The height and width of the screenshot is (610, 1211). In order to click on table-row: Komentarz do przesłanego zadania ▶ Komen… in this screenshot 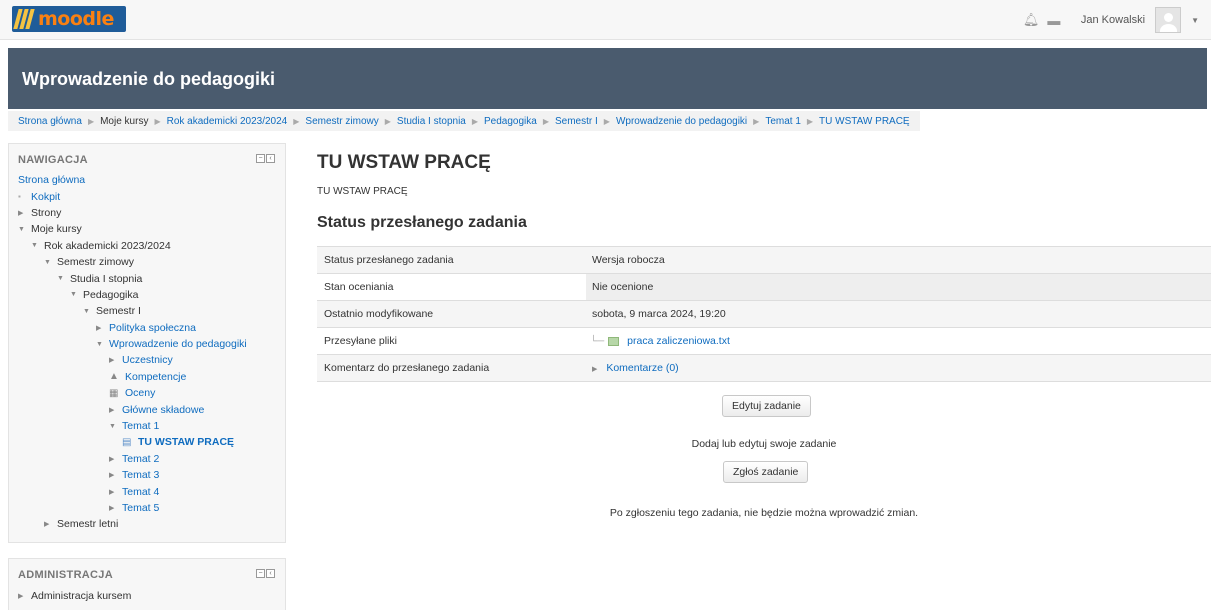, I will do `click(764, 368)`.